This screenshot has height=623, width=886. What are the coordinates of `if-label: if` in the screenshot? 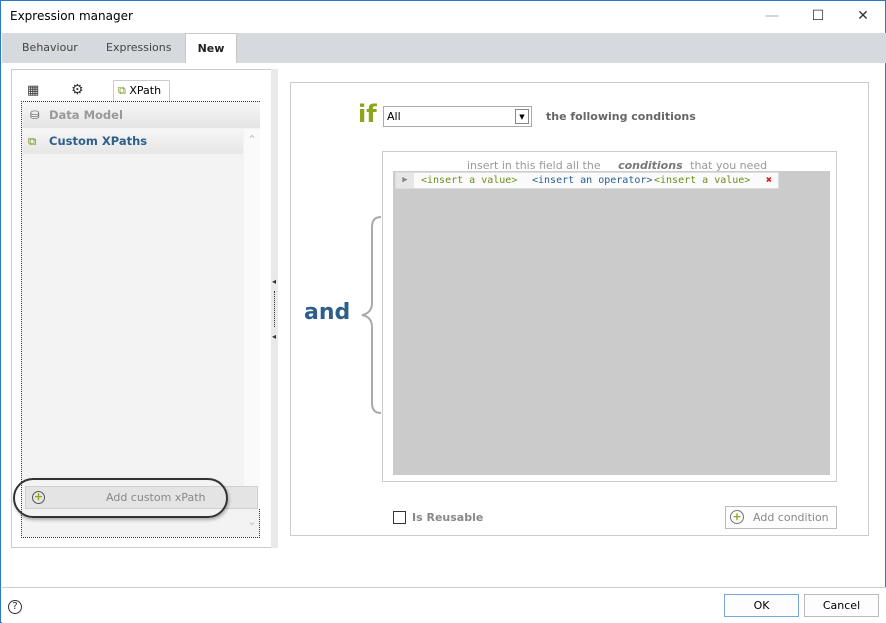 It's located at (367, 114).